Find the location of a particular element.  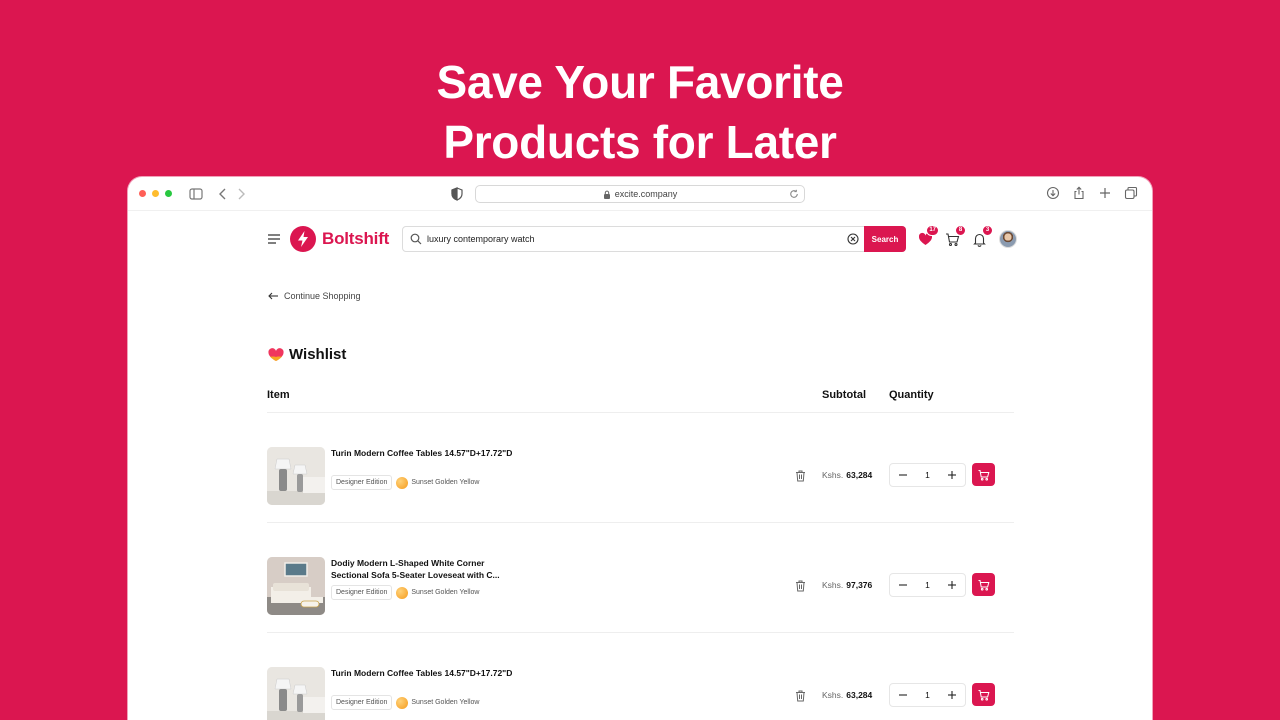

minimize-window-button is located at coordinates (155, 193).